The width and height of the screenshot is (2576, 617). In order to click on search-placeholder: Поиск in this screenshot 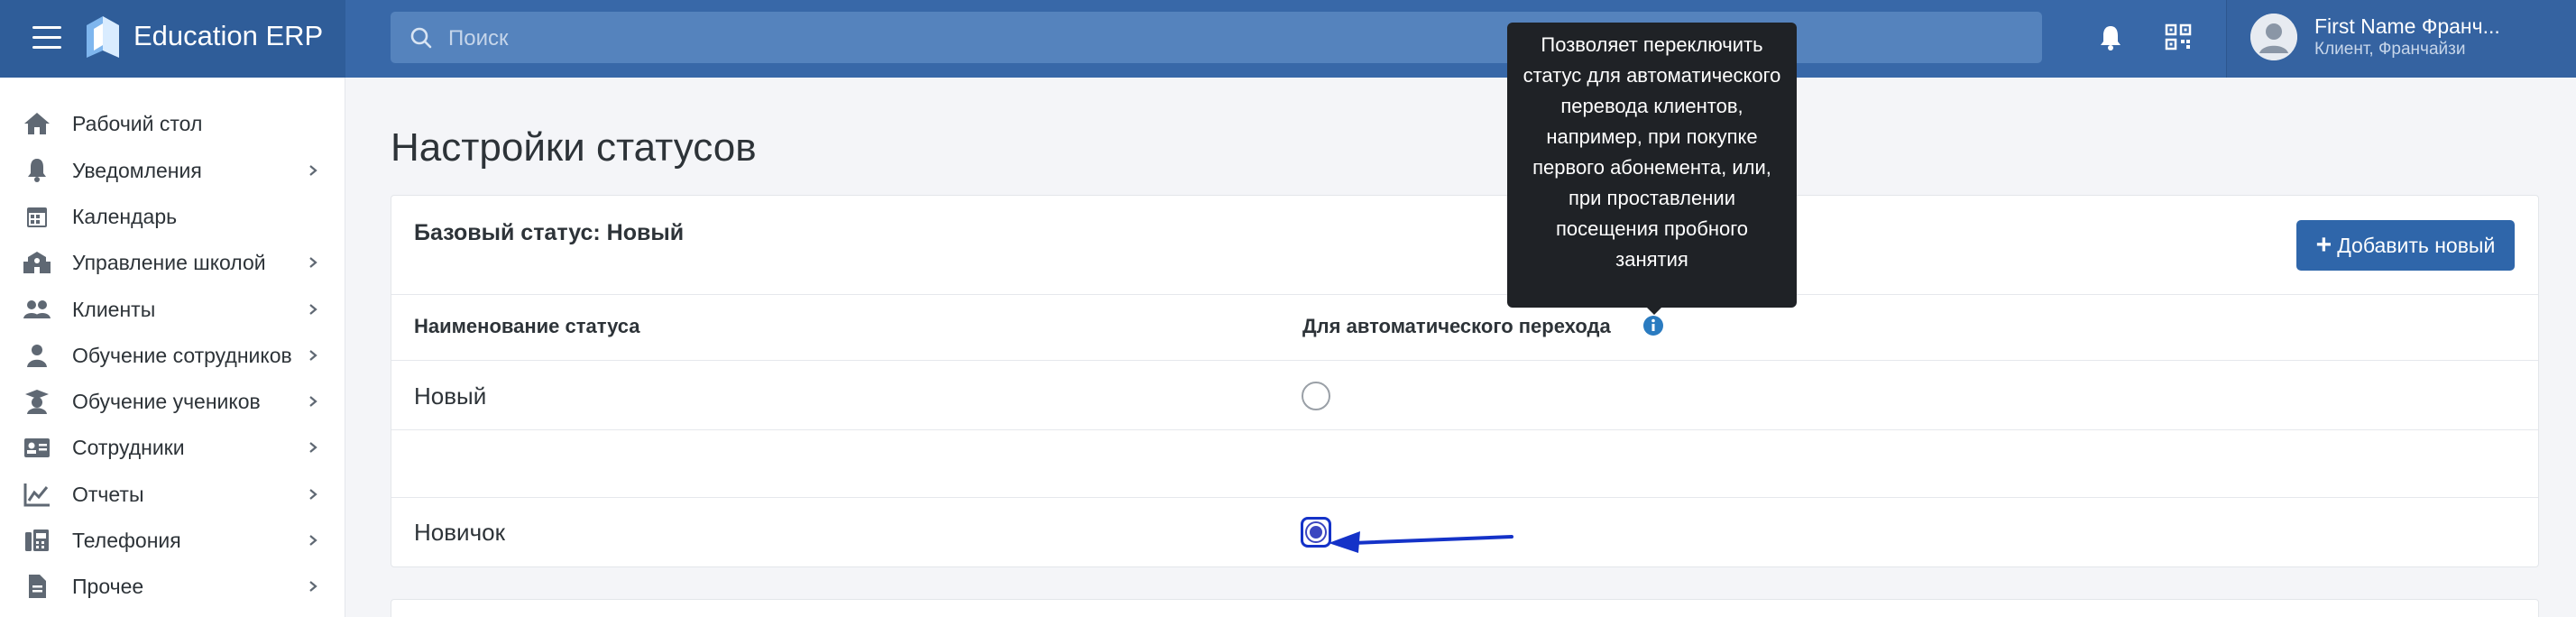, I will do `click(478, 38)`.